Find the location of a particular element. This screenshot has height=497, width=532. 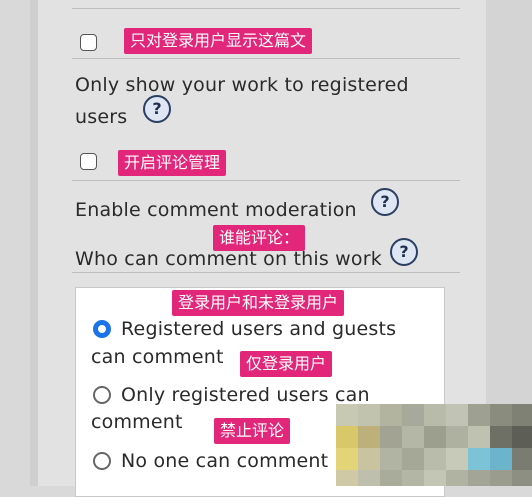

option-annotation-guests: 登录用户和未登录用户 is located at coordinates (258, 303).